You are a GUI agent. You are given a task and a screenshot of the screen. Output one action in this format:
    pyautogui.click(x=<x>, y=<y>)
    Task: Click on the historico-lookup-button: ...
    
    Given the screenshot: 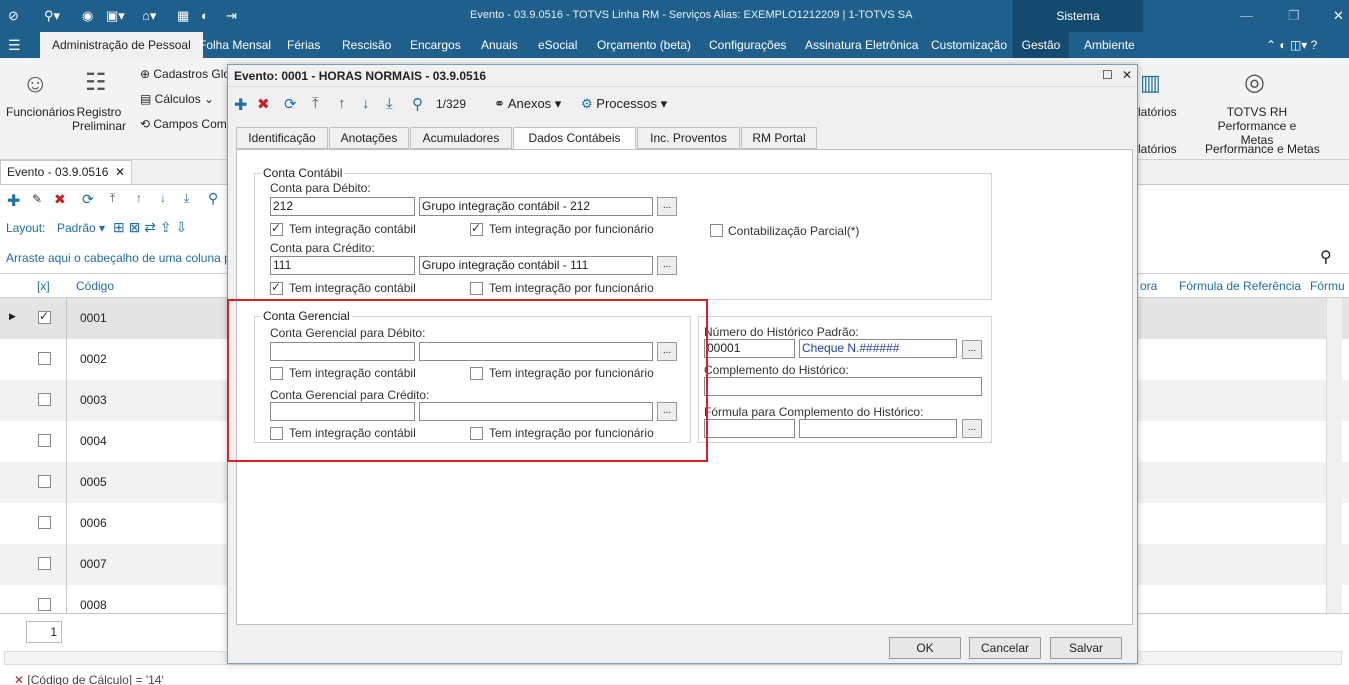 What is the action you would take?
    pyautogui.click(x=972, y=349)
    